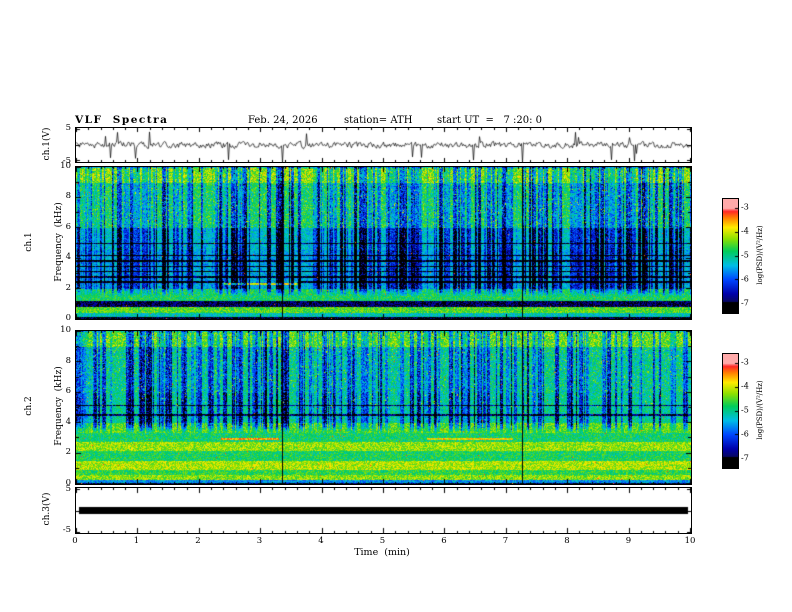 The image size is (792, 612). What do you see at coordinates (68, 391) in the screenshot?
I see `ch2-spec-y-tick-label: 6` at bounding box center [68, 391].